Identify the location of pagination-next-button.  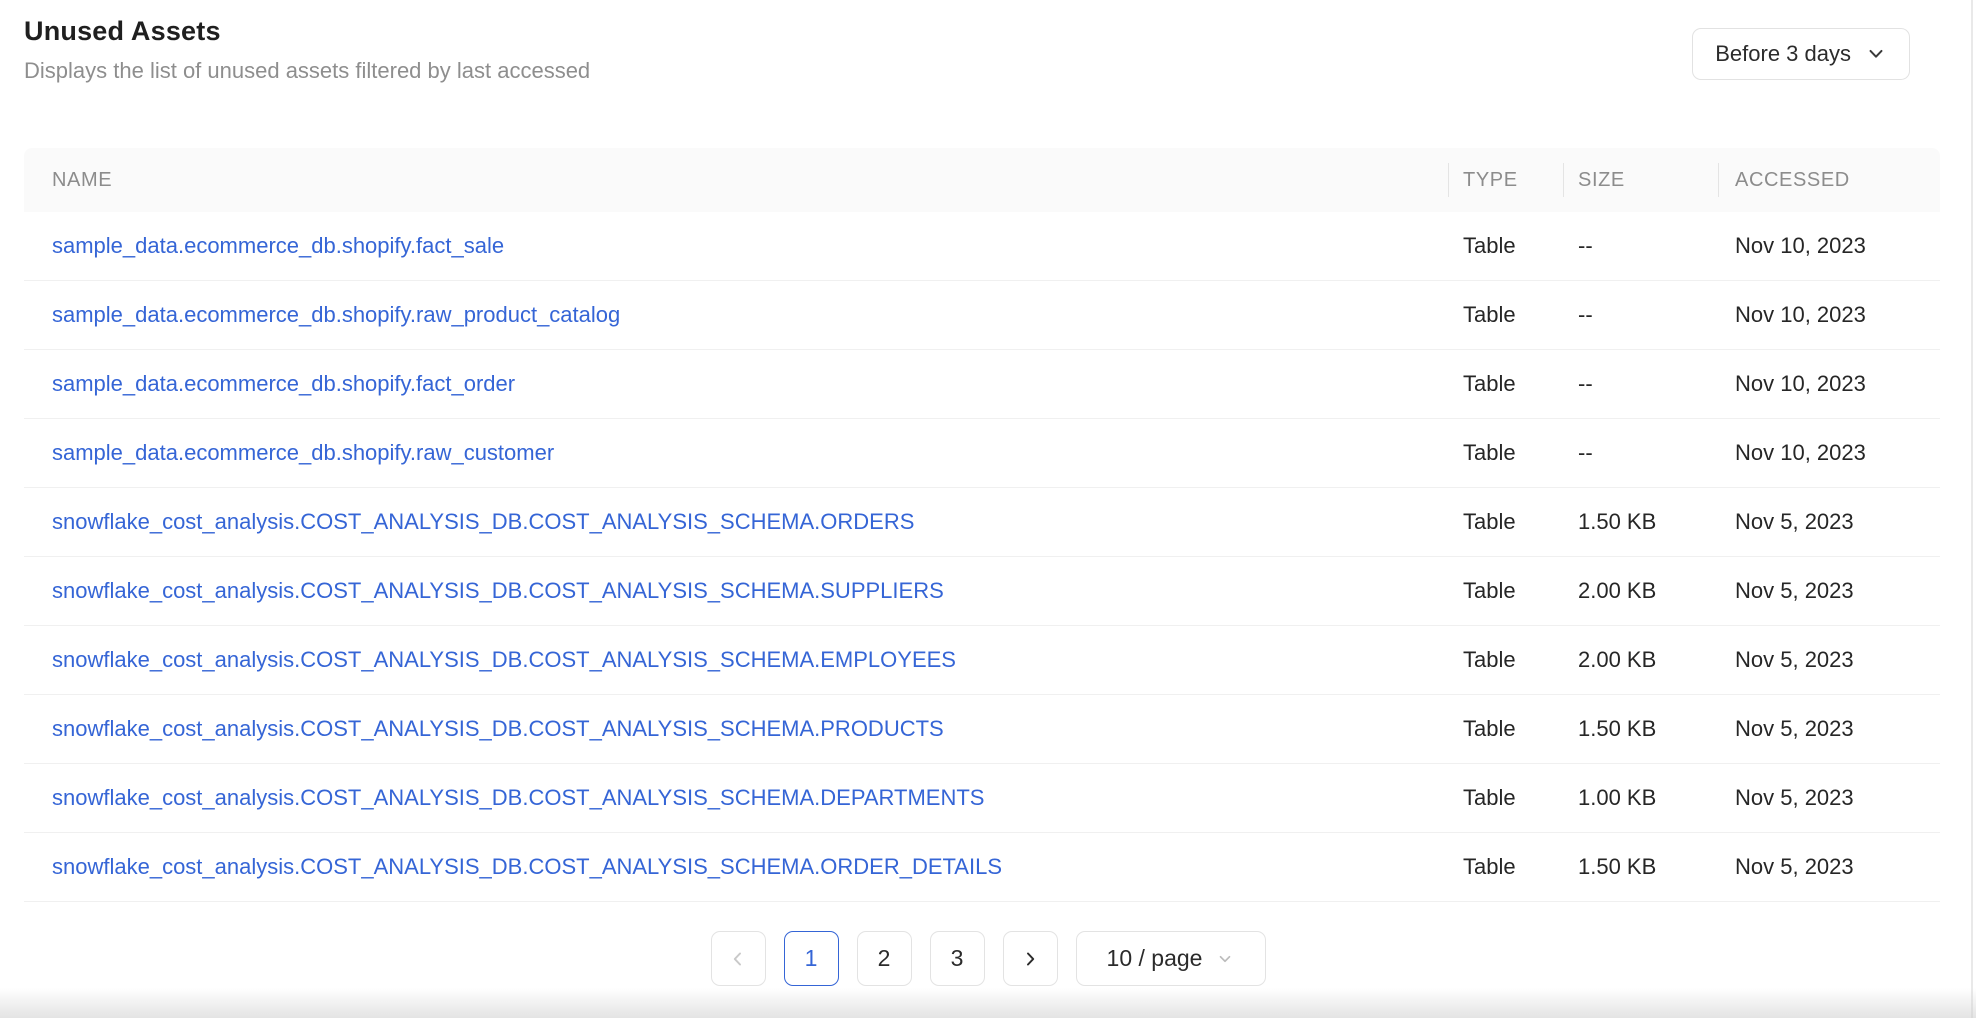
(1030, 958).